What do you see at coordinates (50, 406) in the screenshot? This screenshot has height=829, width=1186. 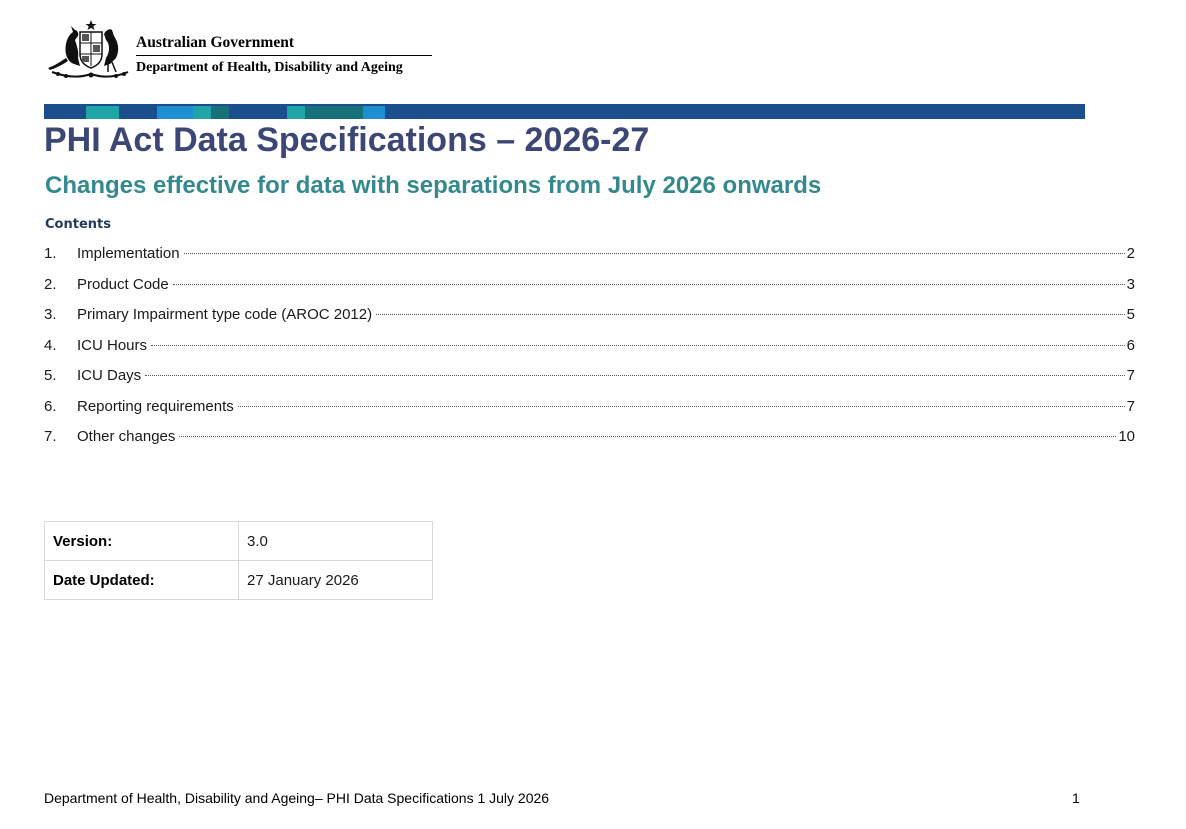 I see `toc-number: 6.` at bounding box center [50, 406].